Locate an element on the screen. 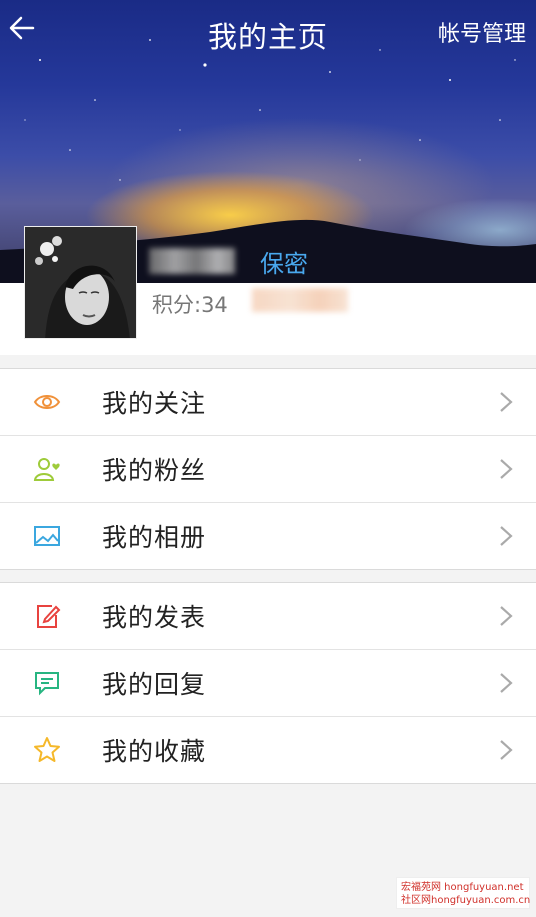 Image resolution: width=536 pixels, height=917 pixels. menu-item-favorites: 我的收藏 is located at coordinates (268, 750).